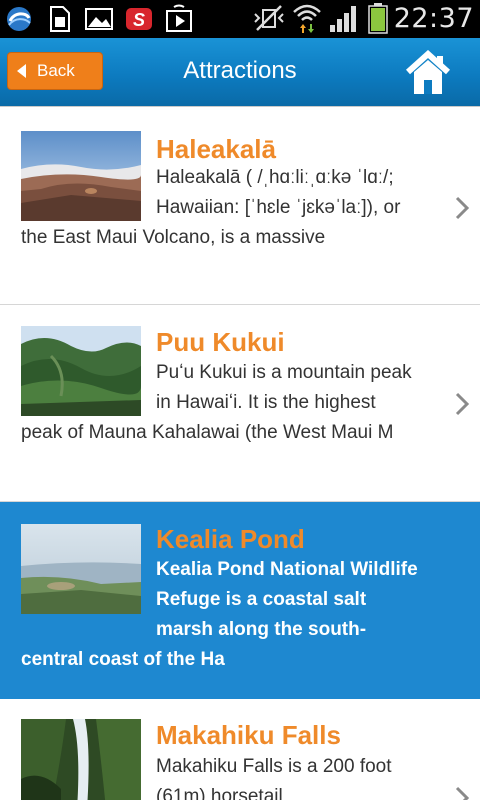 Image resolution: width=480 pixels, height=800 pixels. I want to click on signal-icon, so click(342, 19).